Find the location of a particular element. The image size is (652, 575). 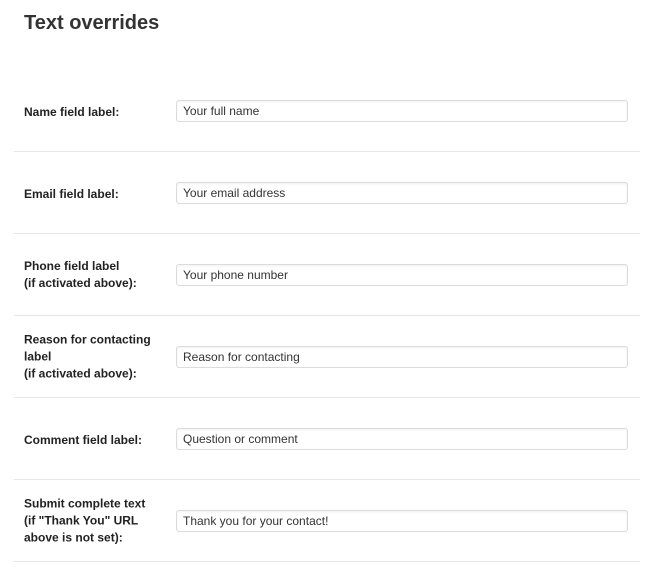

form-row-name: Name field label: is located at coordinates (327, 111).